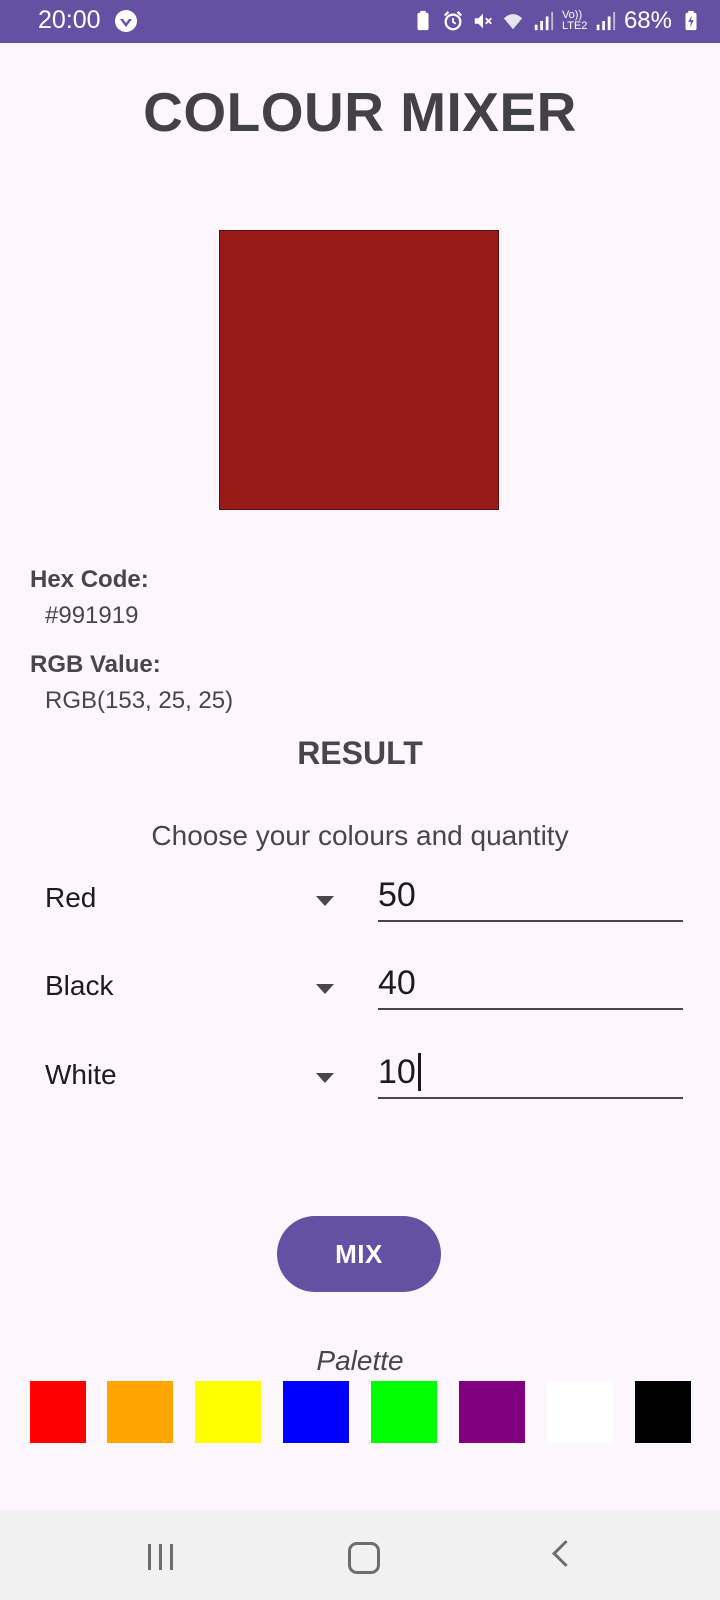 The height and width of the screenshot is (1600, 720). I want to click on colour-select-1: Red, so click(70, 898).